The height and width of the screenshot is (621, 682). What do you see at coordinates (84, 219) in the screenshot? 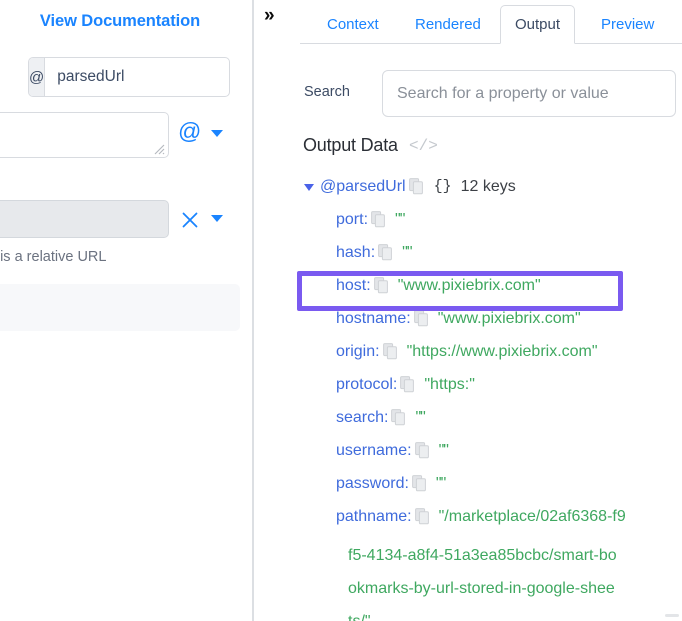
I see `disabled-value-field` at bounding box center [84, 219].